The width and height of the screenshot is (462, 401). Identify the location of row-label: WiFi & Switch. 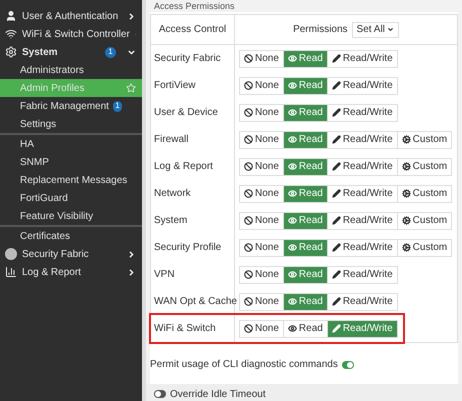
(193, 328).